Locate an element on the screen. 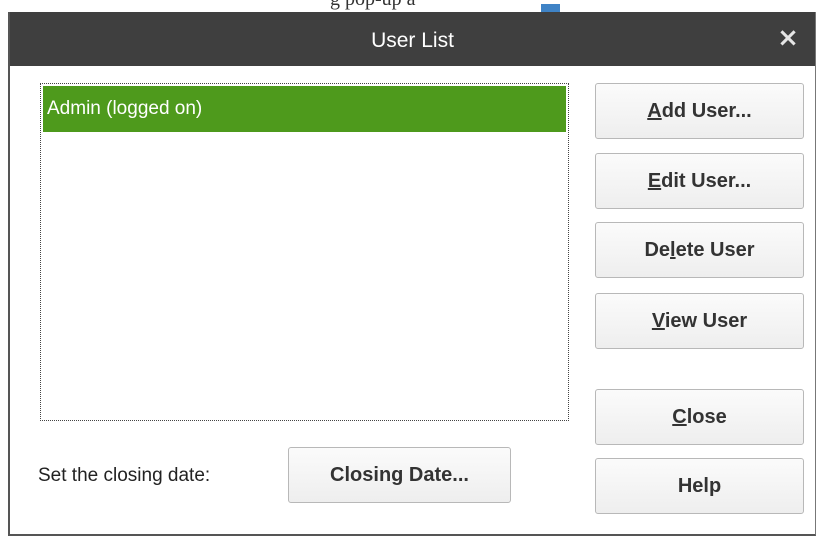  title-bar: User List × is located at coordinates (412, 39).